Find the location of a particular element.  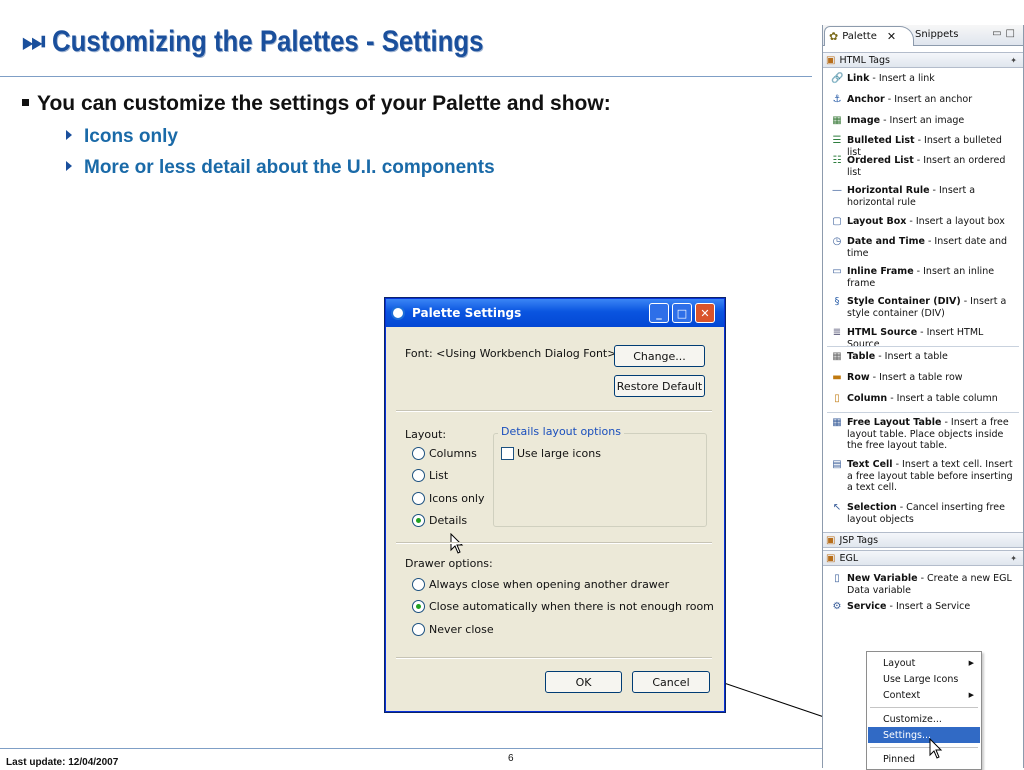

palette-item-text: Link - Insert a link is located at coordinates (932, 79).